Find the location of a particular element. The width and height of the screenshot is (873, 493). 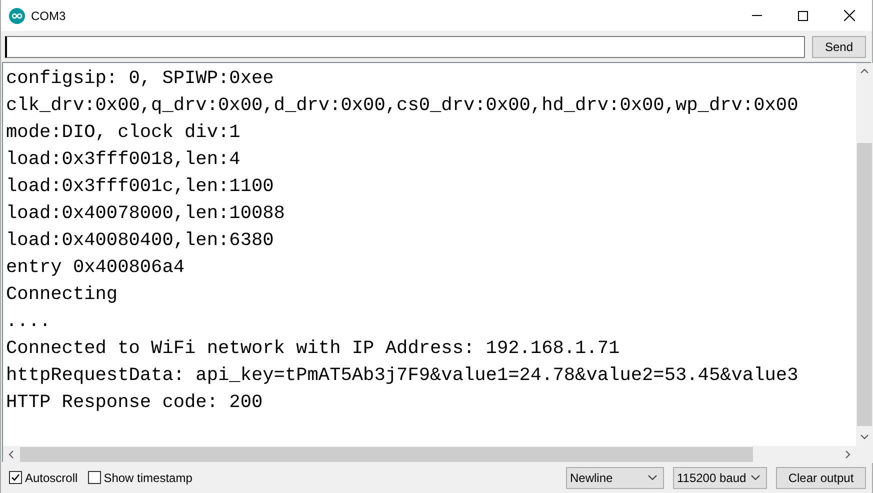

maximize-icon is located at coordinates (803, 15).